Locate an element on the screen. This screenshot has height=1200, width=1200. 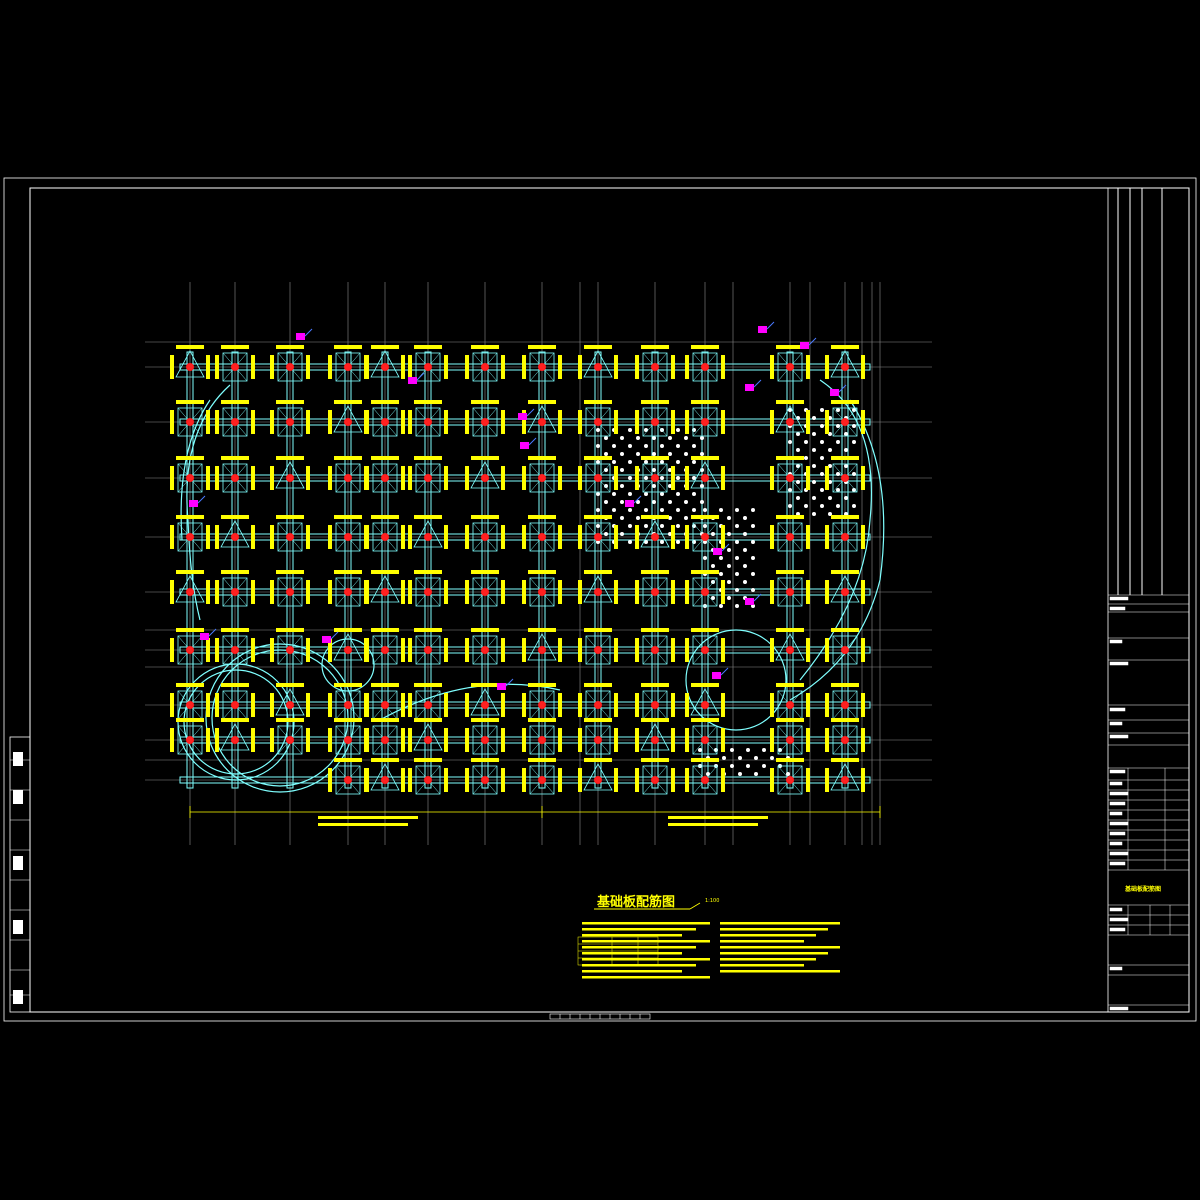
strip-label is located at coordinates (18, 997).